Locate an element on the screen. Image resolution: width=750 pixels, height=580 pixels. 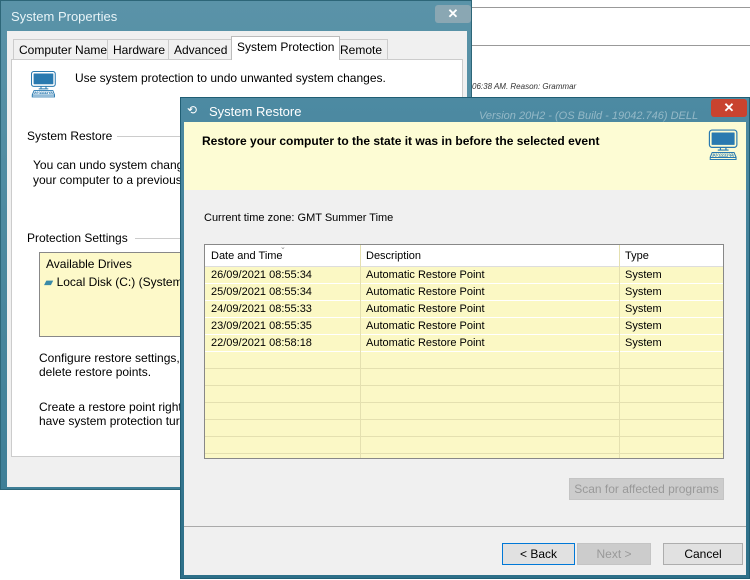
tab-hardware: Hardware is located at coordinates (139, 49).